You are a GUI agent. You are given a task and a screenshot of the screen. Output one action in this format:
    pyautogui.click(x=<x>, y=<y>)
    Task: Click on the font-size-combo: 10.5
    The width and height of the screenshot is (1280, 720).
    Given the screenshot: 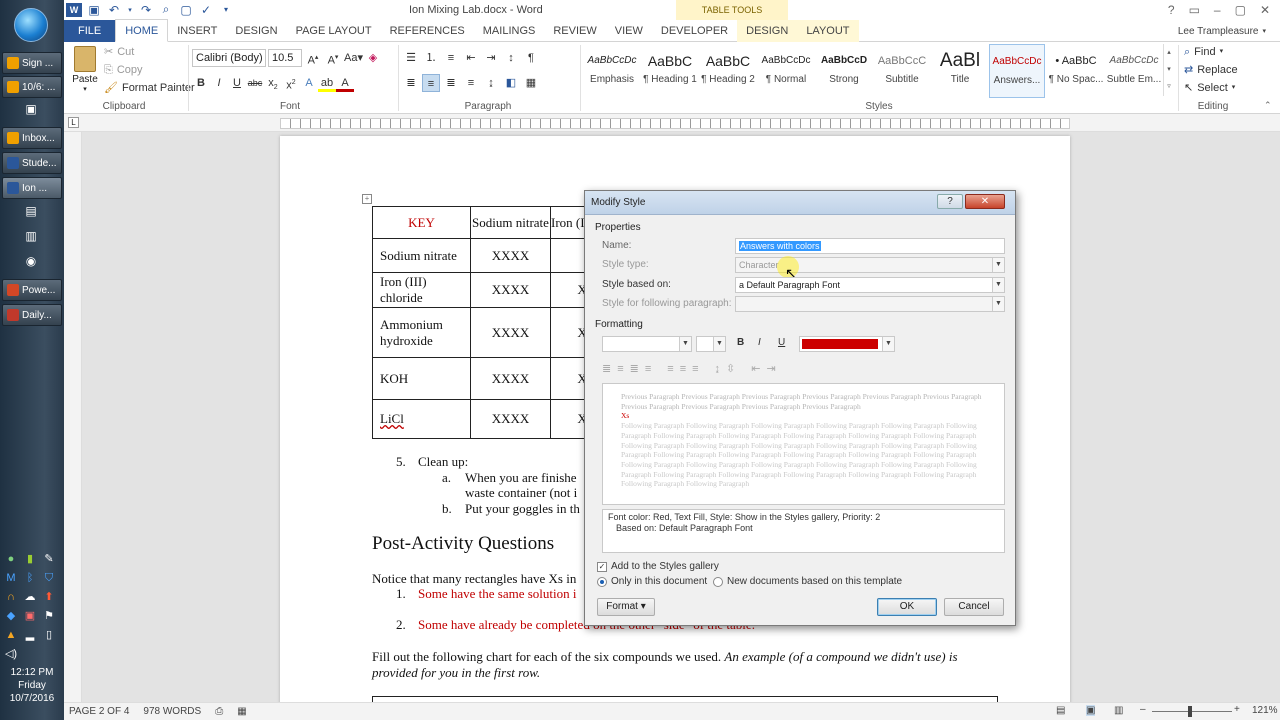 What is the action you would take?
    pyautogui.click(x=285, y=58)
    